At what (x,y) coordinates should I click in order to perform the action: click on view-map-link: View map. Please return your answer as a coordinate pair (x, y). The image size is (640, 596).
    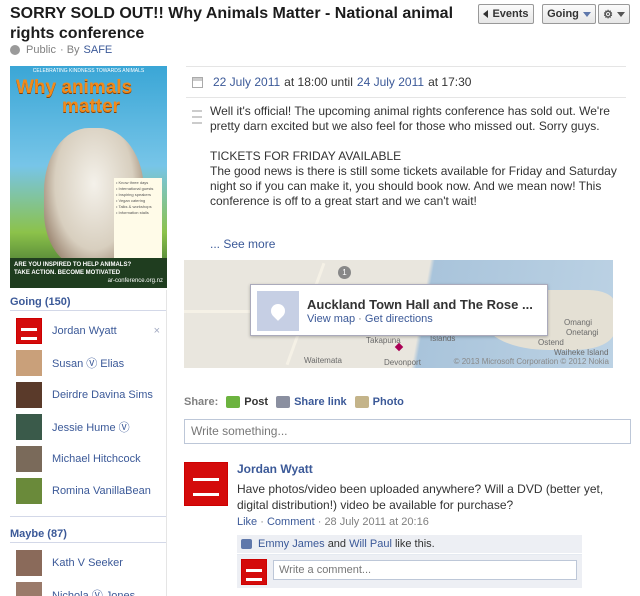
    Looking at the image, I should click on (331, 319).